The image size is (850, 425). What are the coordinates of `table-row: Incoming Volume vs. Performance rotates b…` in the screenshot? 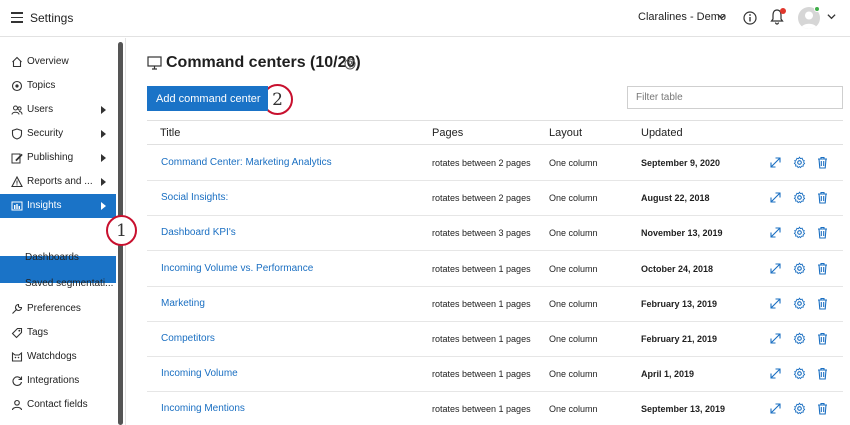 It's located at (495, 269).